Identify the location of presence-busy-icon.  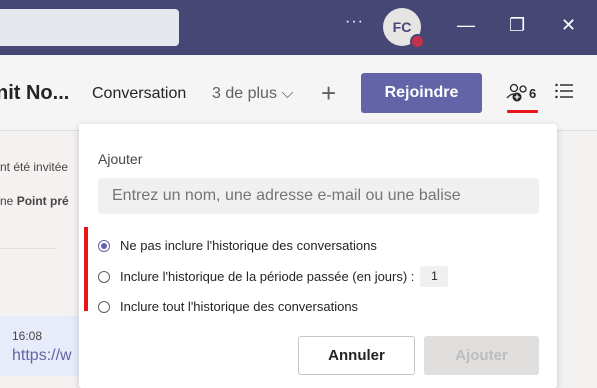
(417, 41).